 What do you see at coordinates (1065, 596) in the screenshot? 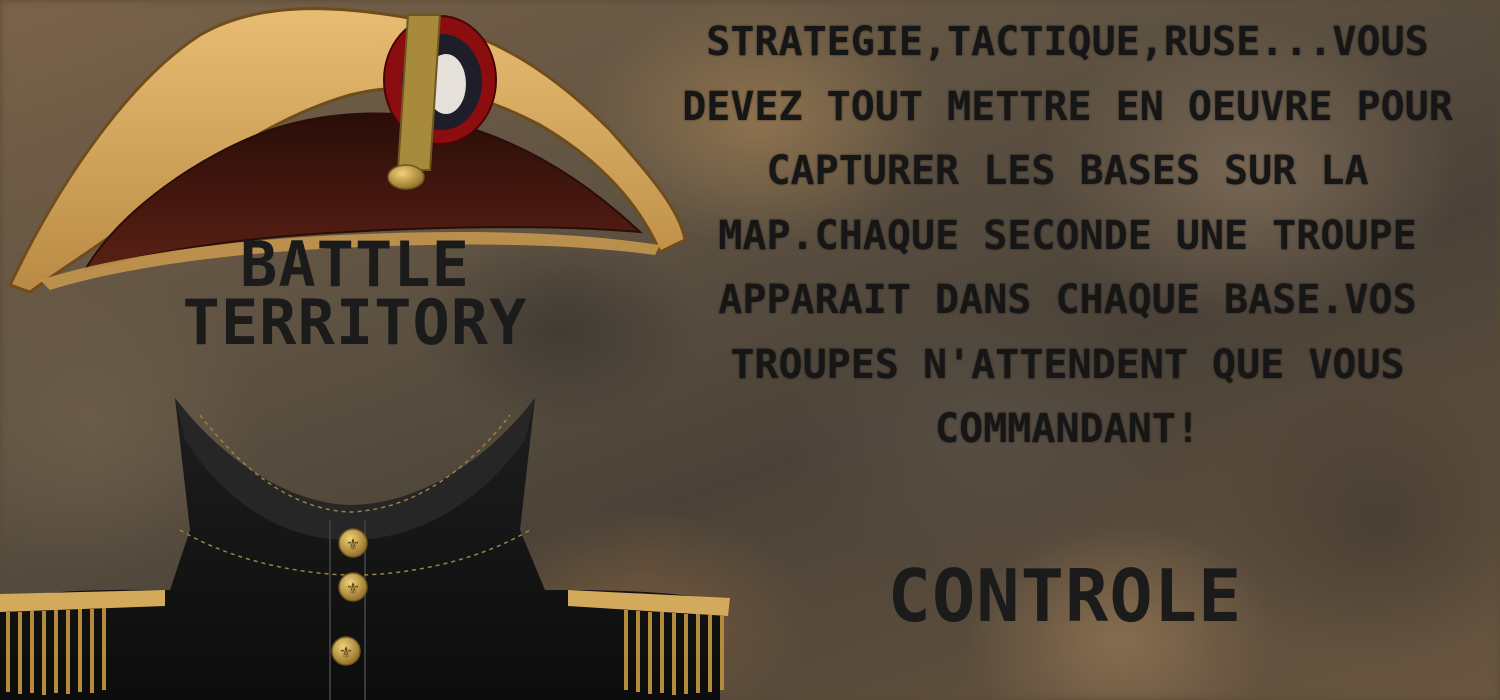
I see `controls-button: CONTROLE` at bounding box center [1065, 596].